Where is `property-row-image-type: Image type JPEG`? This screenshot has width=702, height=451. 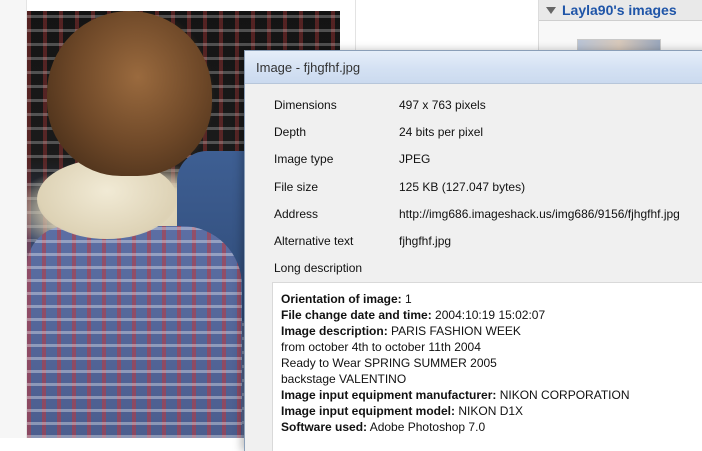 property-row-image-type: Image type JPEG is located at coordinates (473, 162).